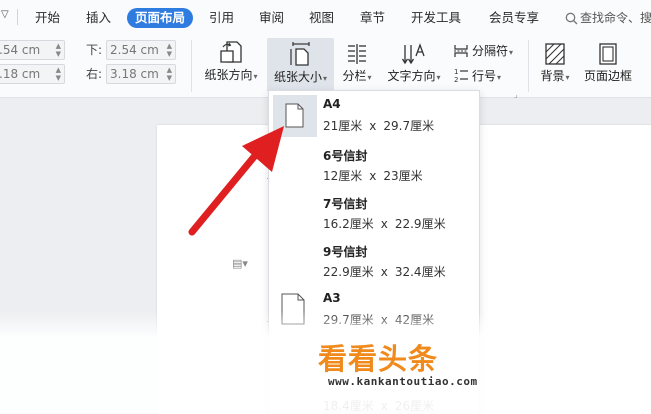 The width and height of the screenshot is (651, 414). I want to click on columns-icon, so click(357, 54).